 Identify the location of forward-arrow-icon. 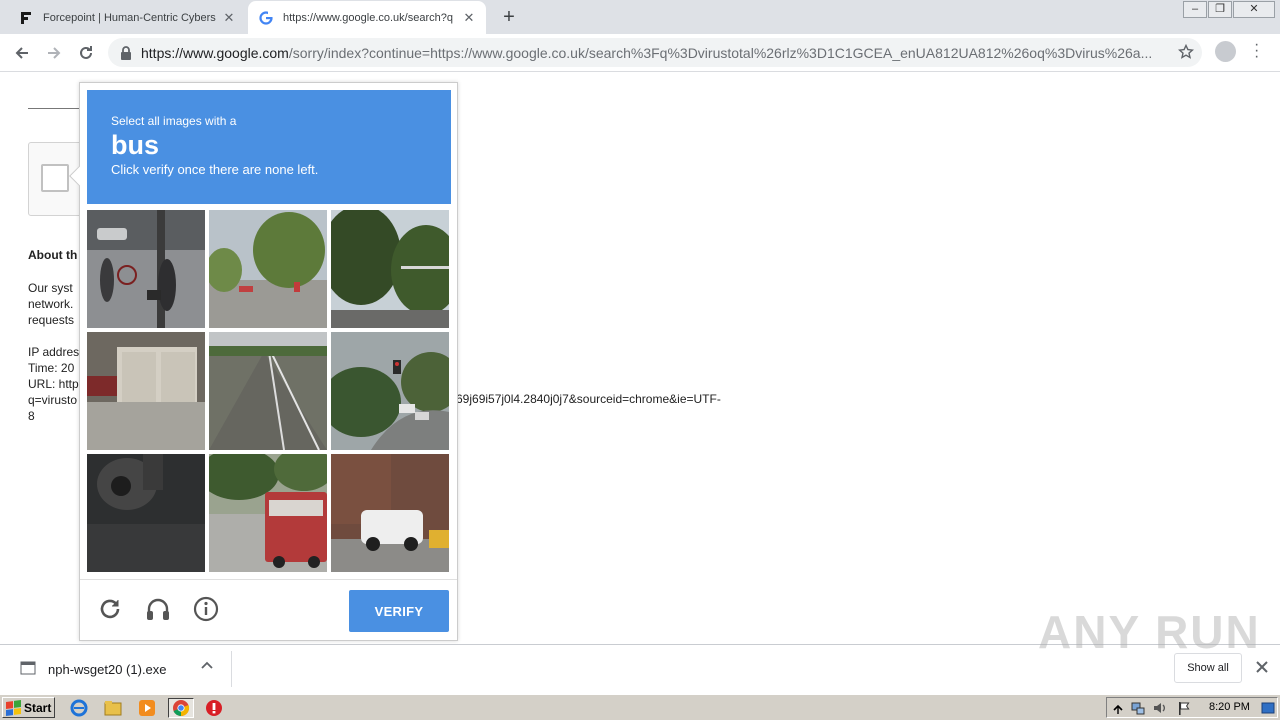
(54, 53).